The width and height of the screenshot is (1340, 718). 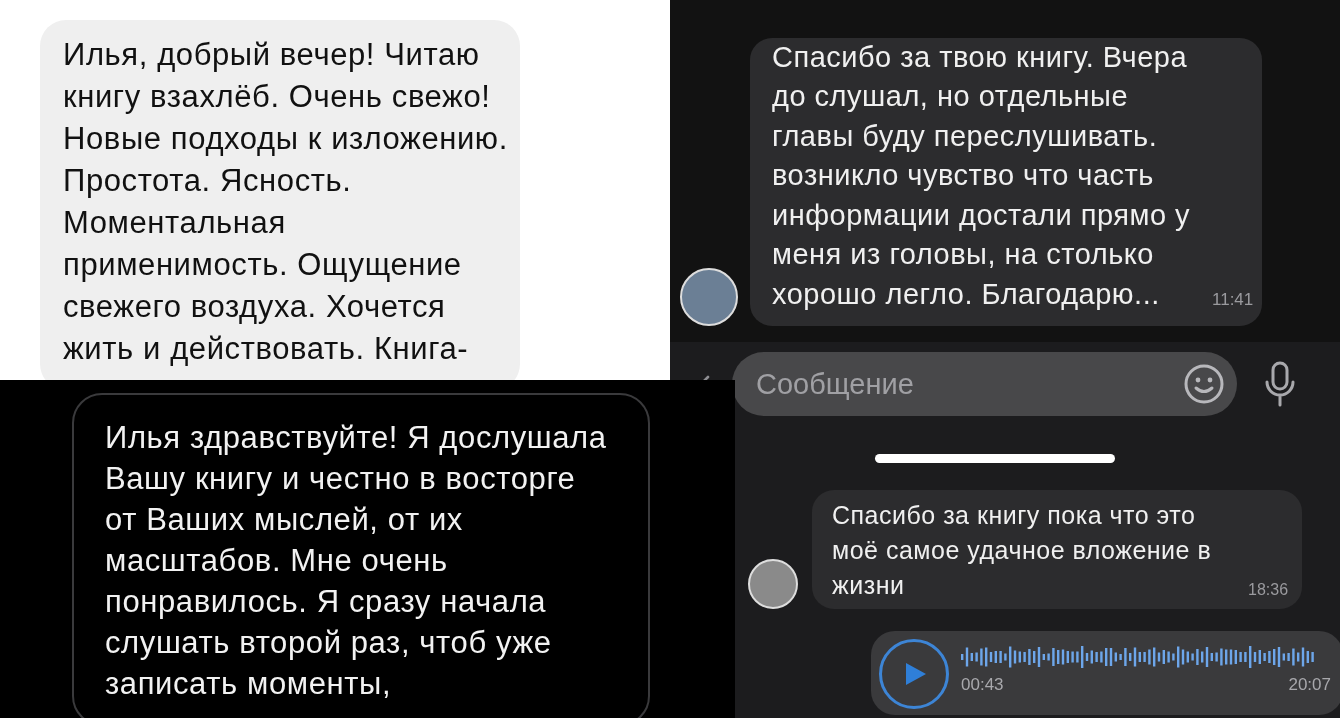 What do you see at coordinates (1022, 550) in the screenshot?
I see `message-text: Спасибо за книгу пока что это моё самое удачное вложение в жизни` at bounding box center [1022, 550].